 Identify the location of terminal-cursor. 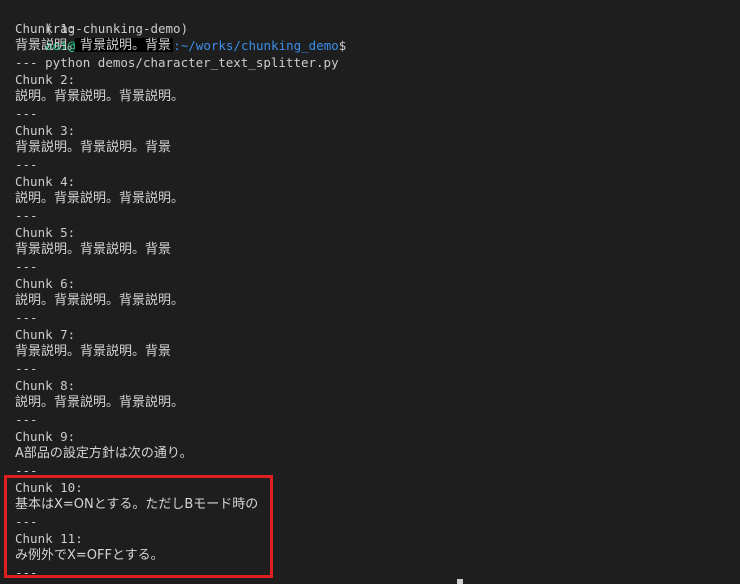
(460, 581).